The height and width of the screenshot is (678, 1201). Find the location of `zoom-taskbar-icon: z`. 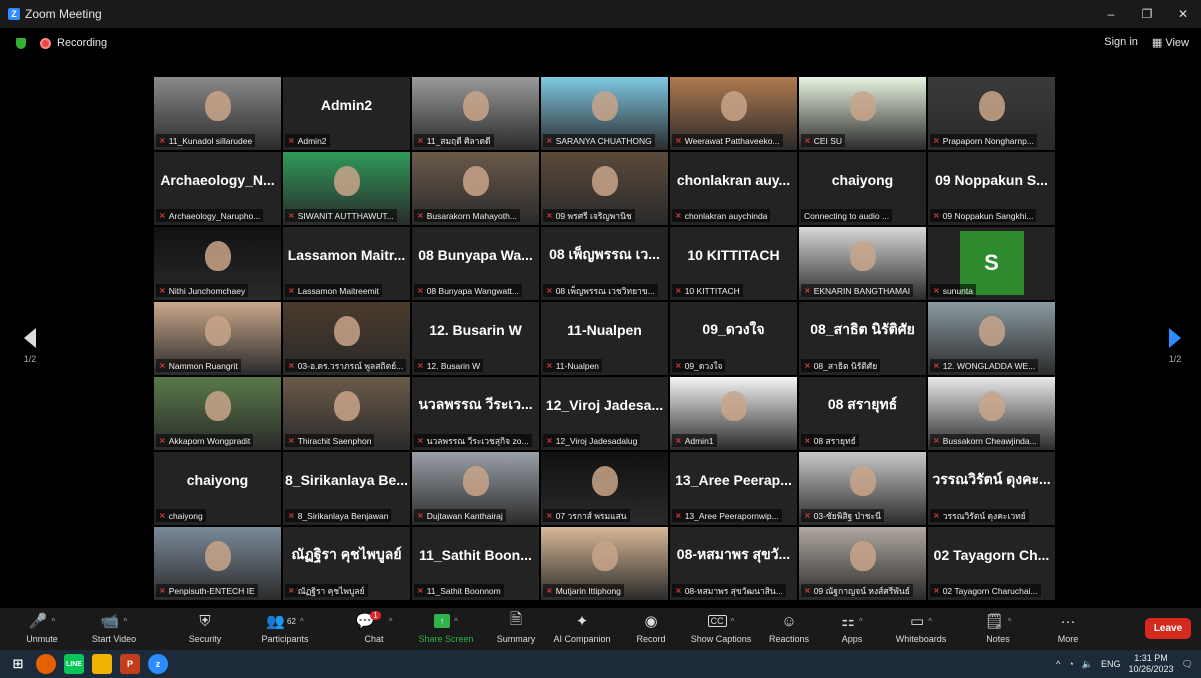

zoom-taskbar-icon: z is located at coordinates (158, 664).